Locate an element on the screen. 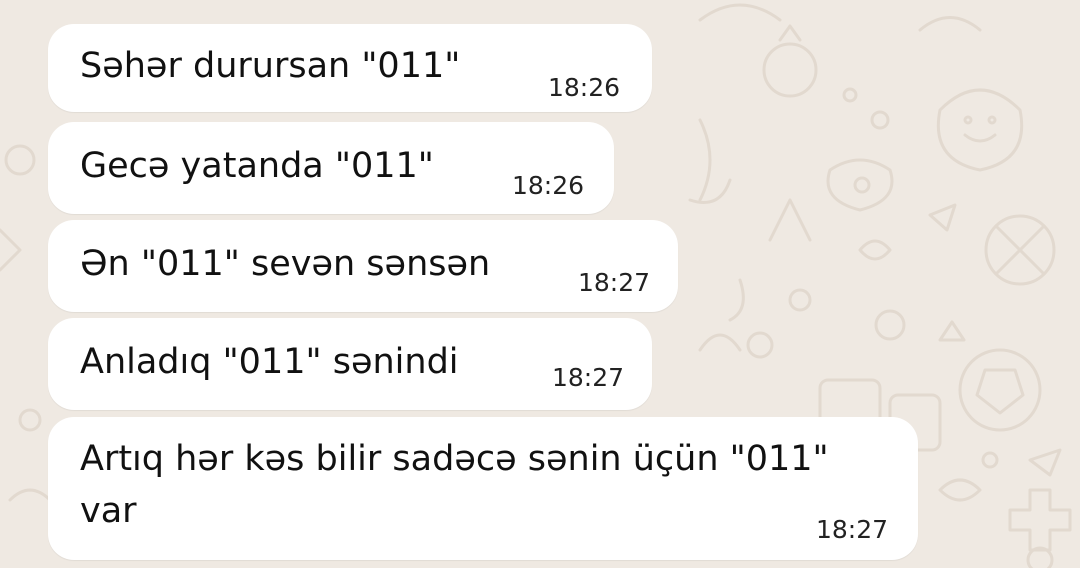 The image size is (1080, 568). message-text: Gecə yatanda "011" is located at coordinates (257, 166).